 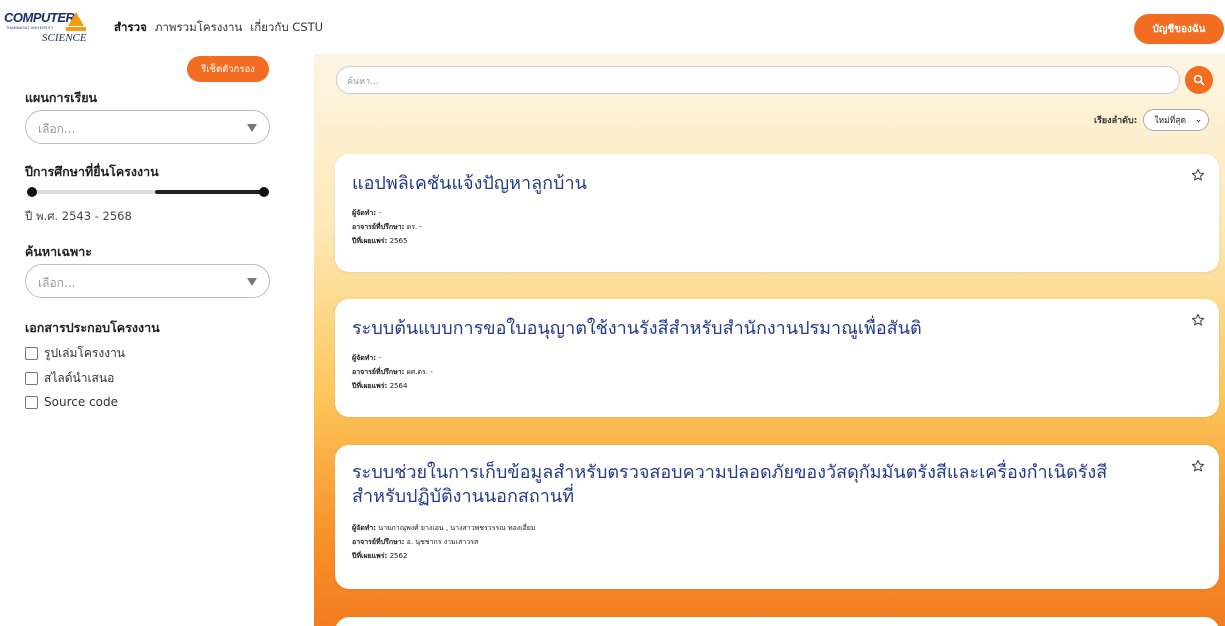 I want to click on slider-range-fill, so click(x=210, y=192).